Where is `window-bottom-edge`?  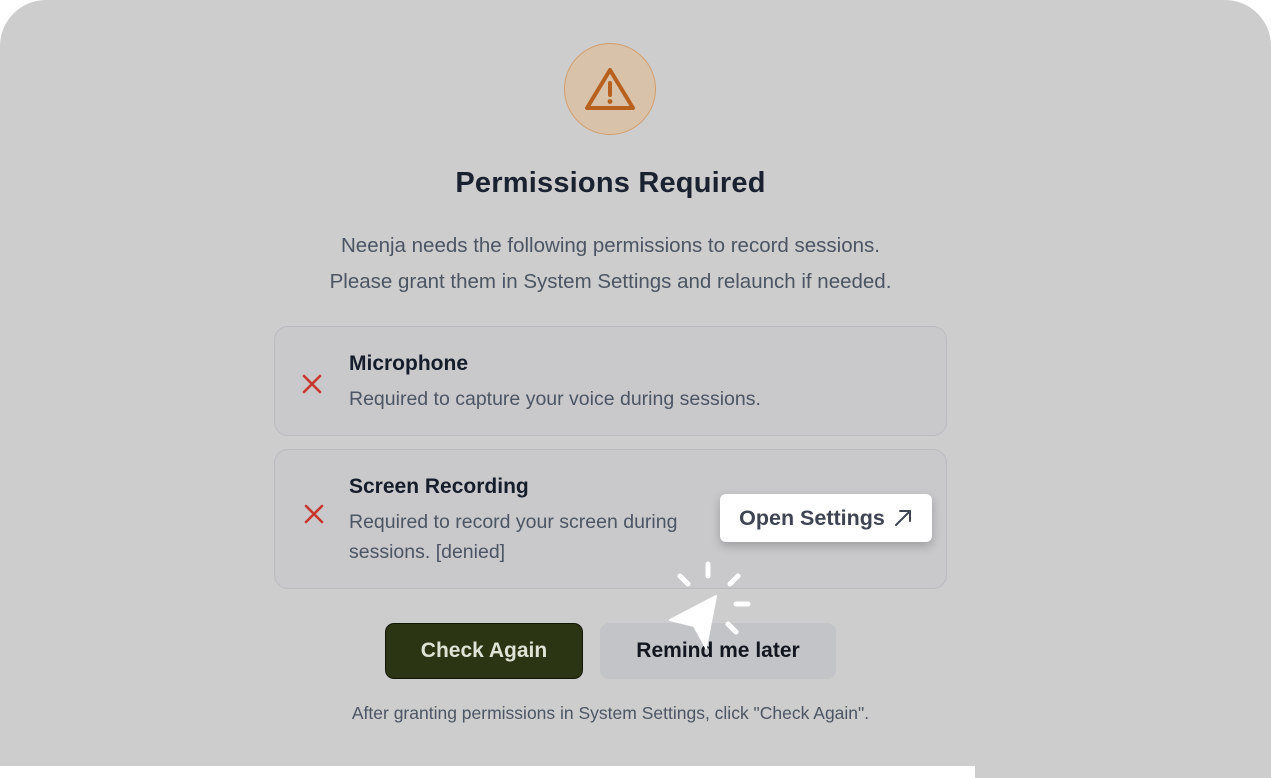
window-bottom-edge is located at coordinates (1123, 772).